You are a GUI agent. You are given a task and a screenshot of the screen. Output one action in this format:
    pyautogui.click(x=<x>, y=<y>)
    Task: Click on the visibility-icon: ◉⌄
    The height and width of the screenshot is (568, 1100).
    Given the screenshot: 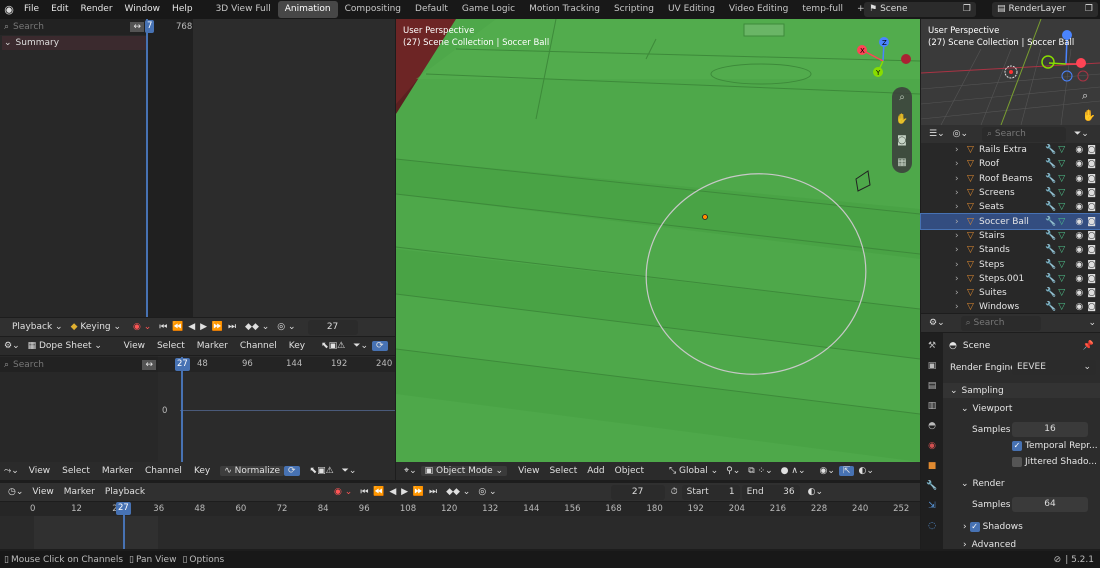 What is the action you would take?
    pyautogui.click(x=827, y=471)
    